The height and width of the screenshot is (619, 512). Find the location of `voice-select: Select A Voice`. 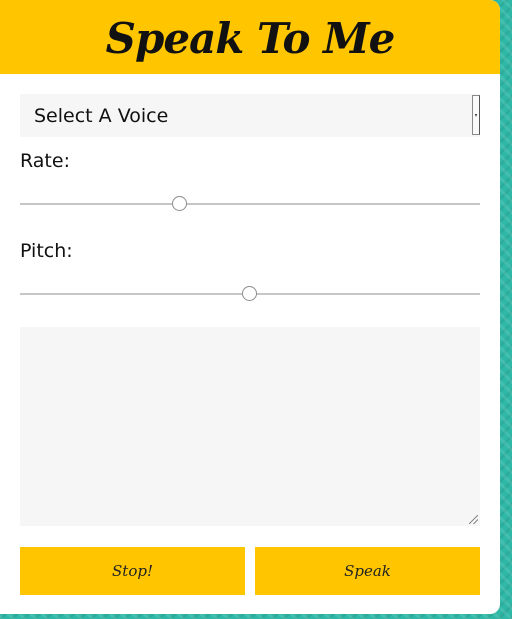

voice-select: Select A Voice is located at coordinates (250, 115).